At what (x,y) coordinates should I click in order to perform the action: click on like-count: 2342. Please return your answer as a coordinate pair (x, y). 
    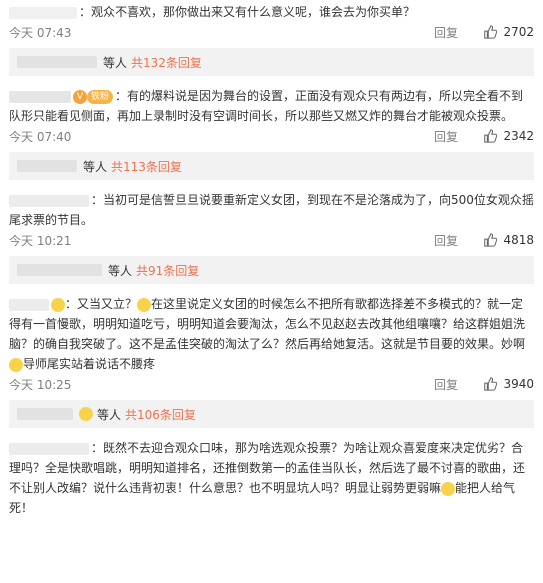
    Looking at the image, I should click on (518, 136).